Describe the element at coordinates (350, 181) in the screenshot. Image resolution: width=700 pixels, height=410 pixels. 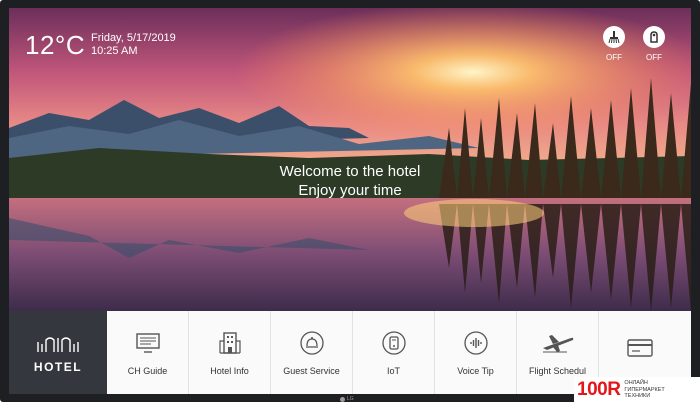
I see `welcome-message: Welcome to the hotel Enjoy your time` at that location.